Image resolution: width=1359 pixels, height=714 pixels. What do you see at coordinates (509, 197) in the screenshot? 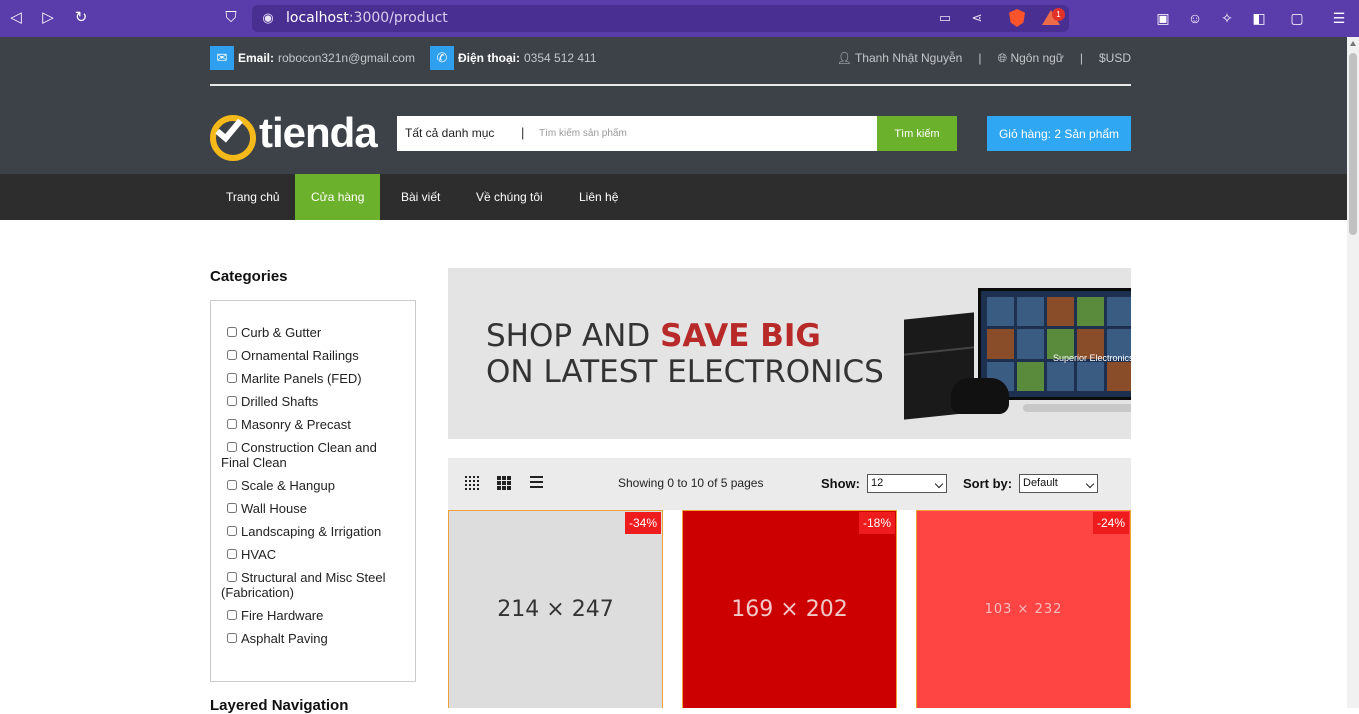
I see `nav-item-about: Về chúng tôi` at bounding box center [509, 197].